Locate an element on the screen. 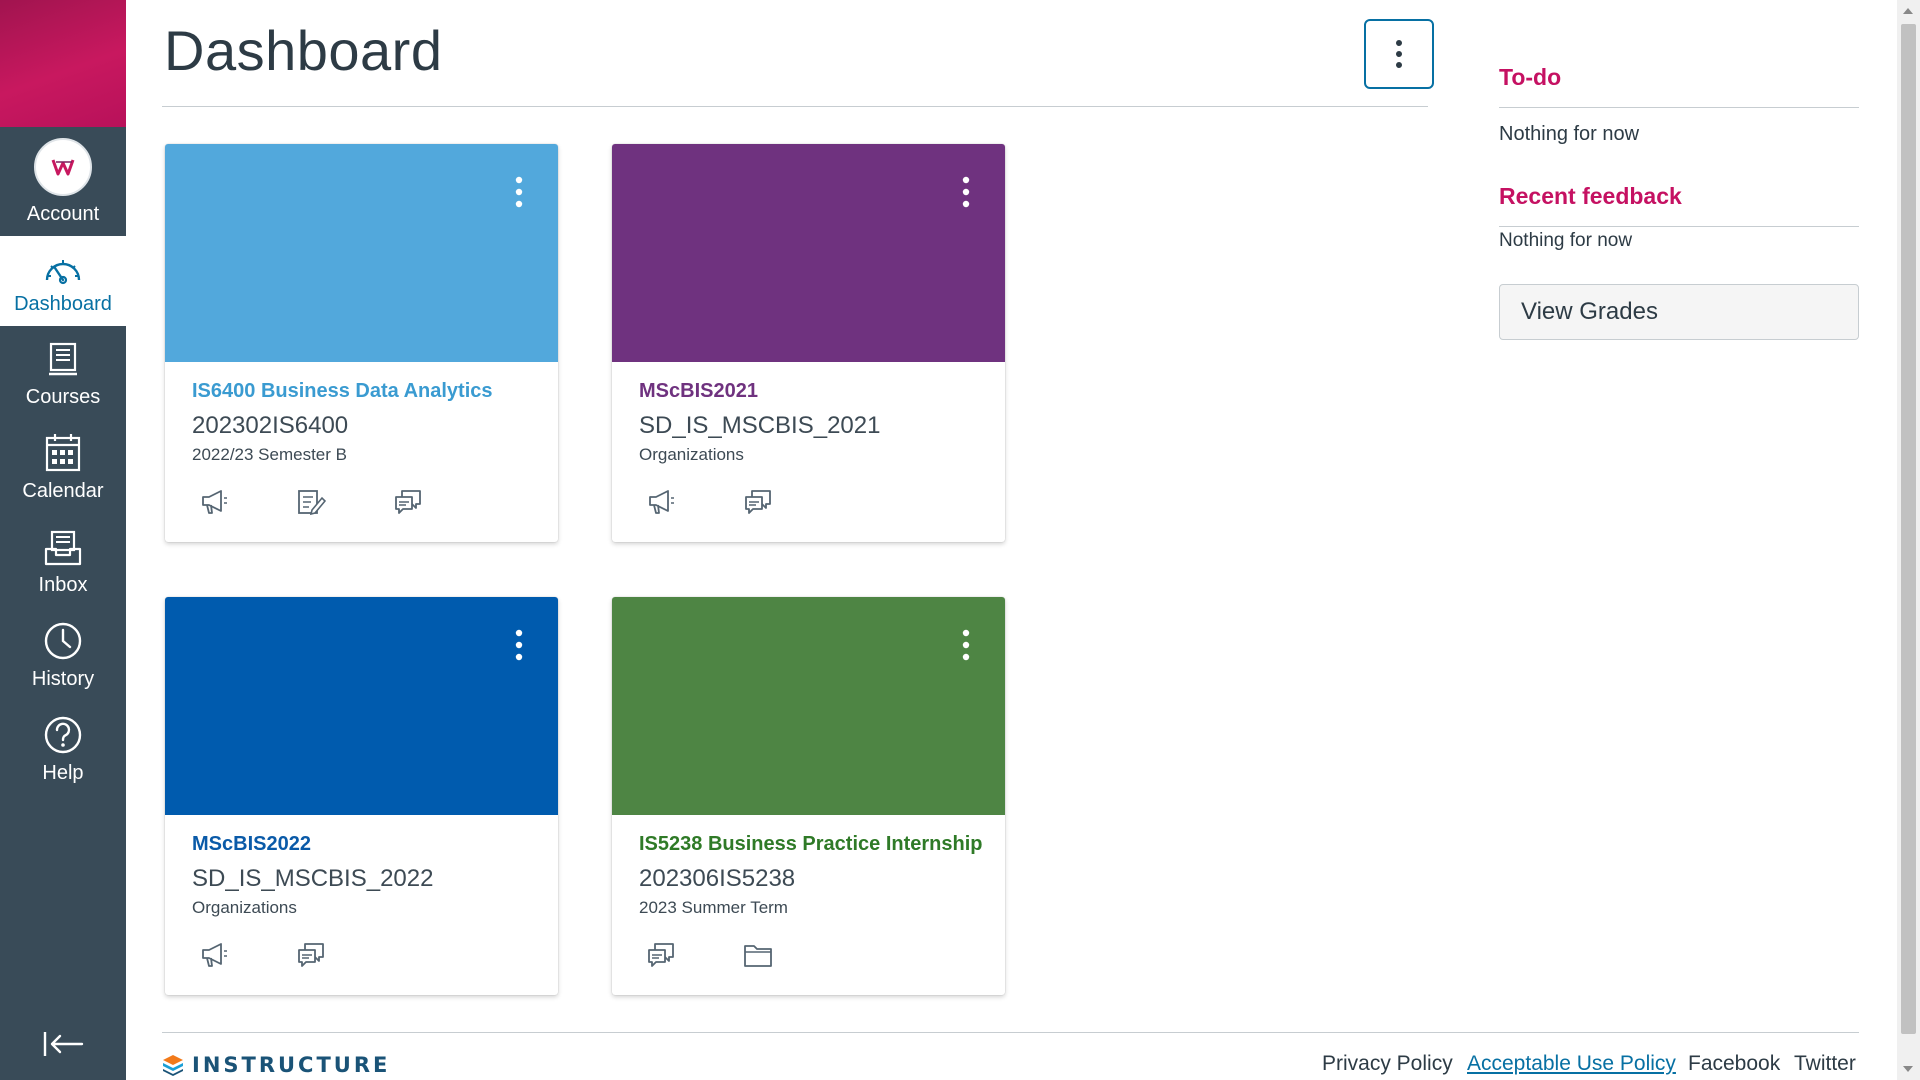 The image size is (1920, 1080). todo-heading: To-do is located at coordinates (1530, 77).